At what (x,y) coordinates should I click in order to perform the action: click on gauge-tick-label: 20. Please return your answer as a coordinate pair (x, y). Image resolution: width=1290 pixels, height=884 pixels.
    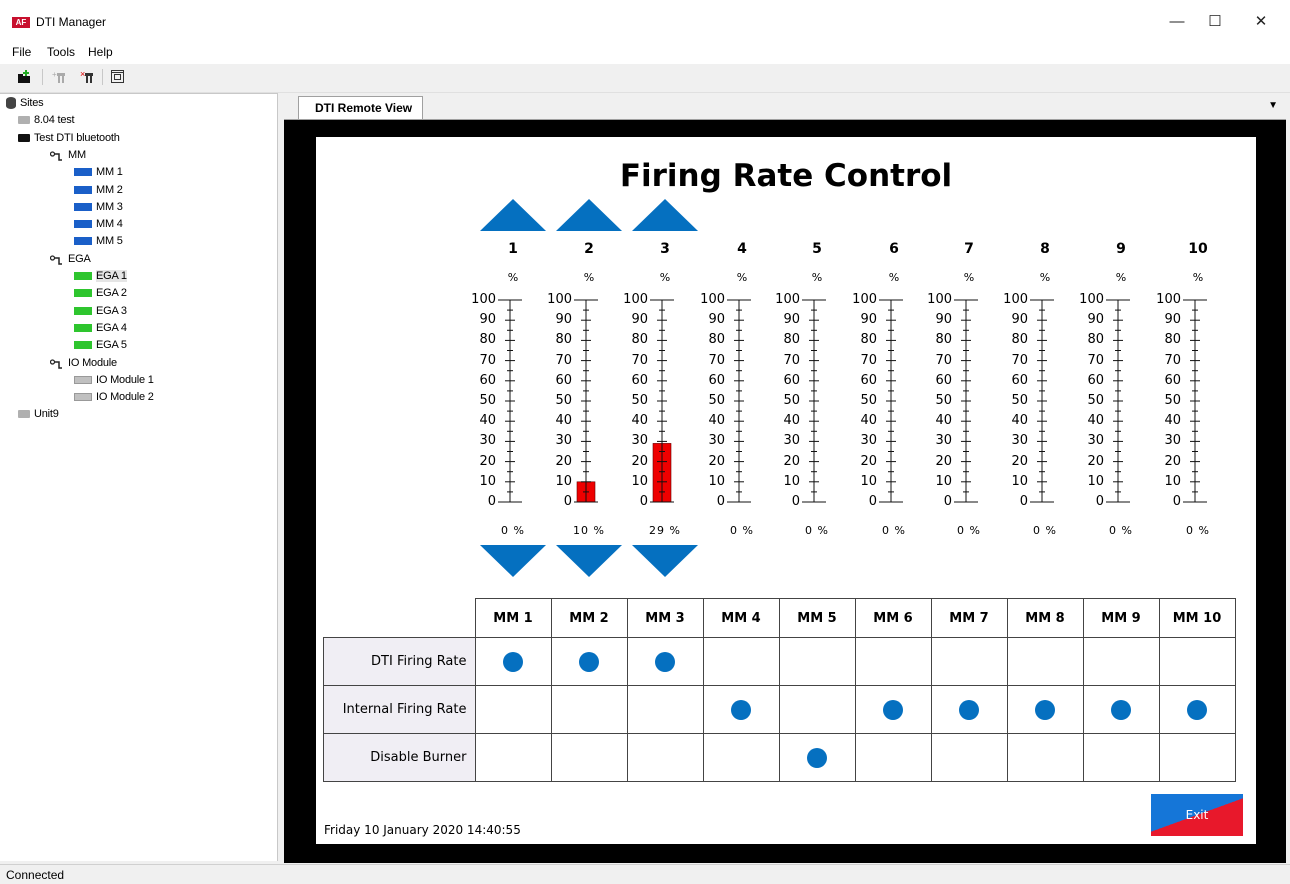
    Looking at the image, I should click on (1172, 461).